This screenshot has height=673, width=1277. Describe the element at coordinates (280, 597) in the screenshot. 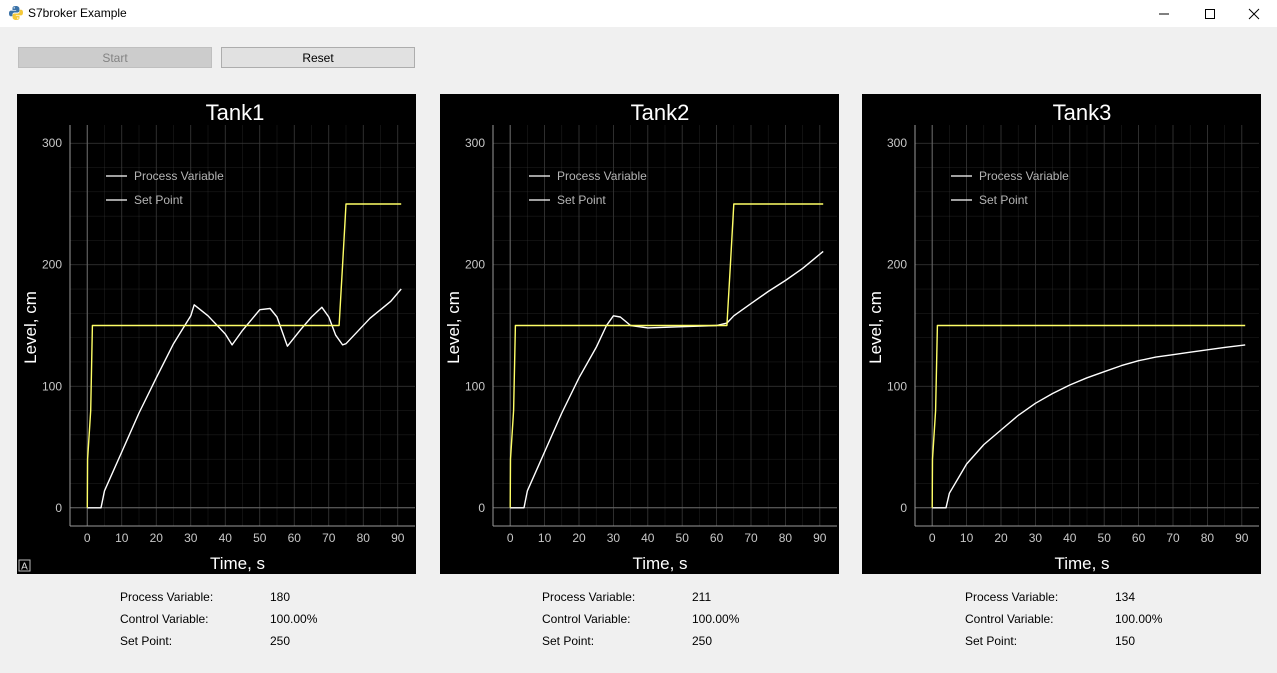

I see `pv-value: 180` at that location.